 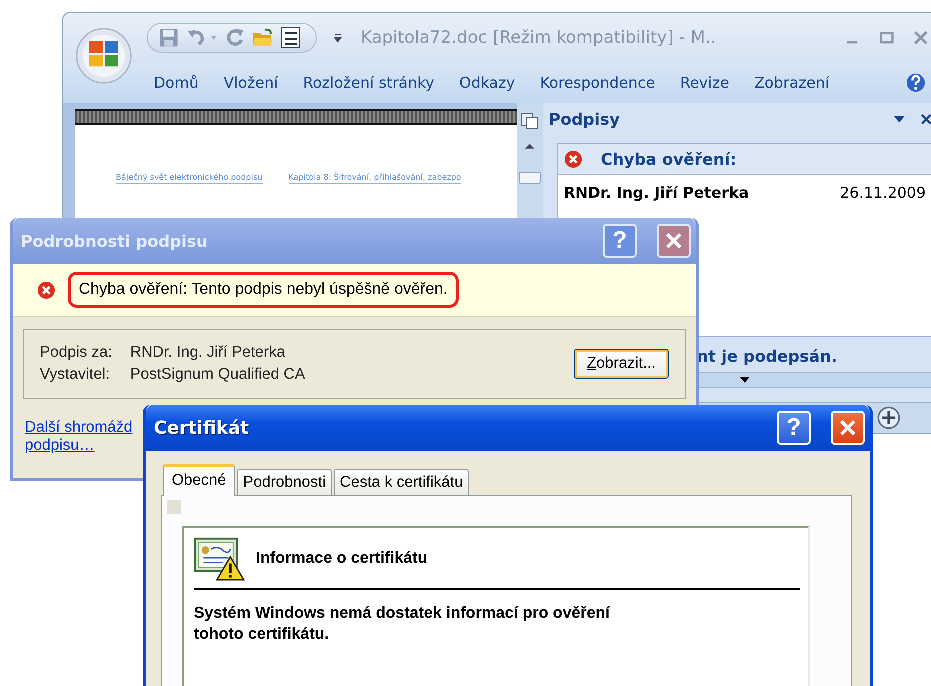 What do you see at coordinates (199, 480) in the screenshot?
I see `tab: Obecné` at bounding box center [199, 480].